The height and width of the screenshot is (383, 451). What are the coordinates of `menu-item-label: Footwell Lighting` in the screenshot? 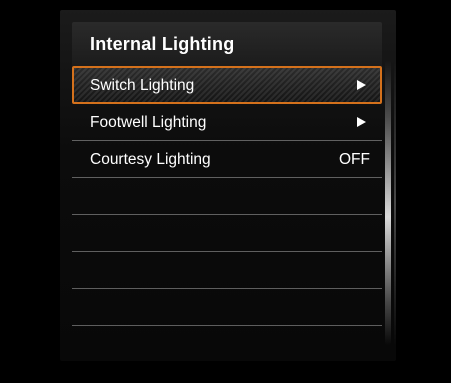 It's located at (148, 122).